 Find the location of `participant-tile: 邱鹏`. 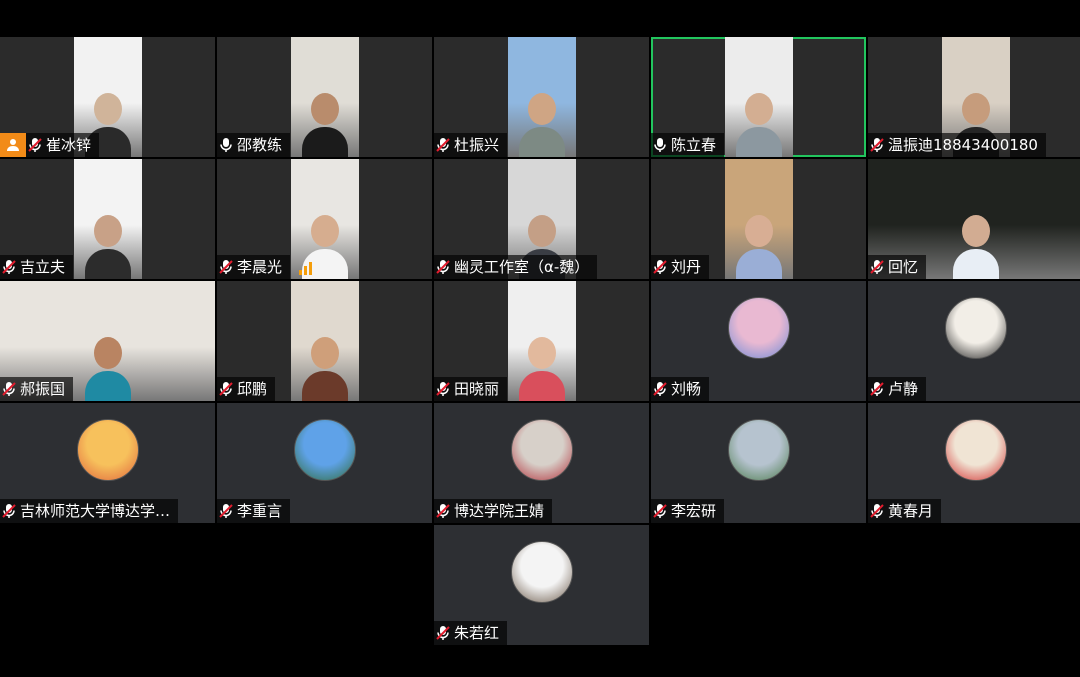

participant-tile: 邱鹏 is located at coordinates (324, 341).